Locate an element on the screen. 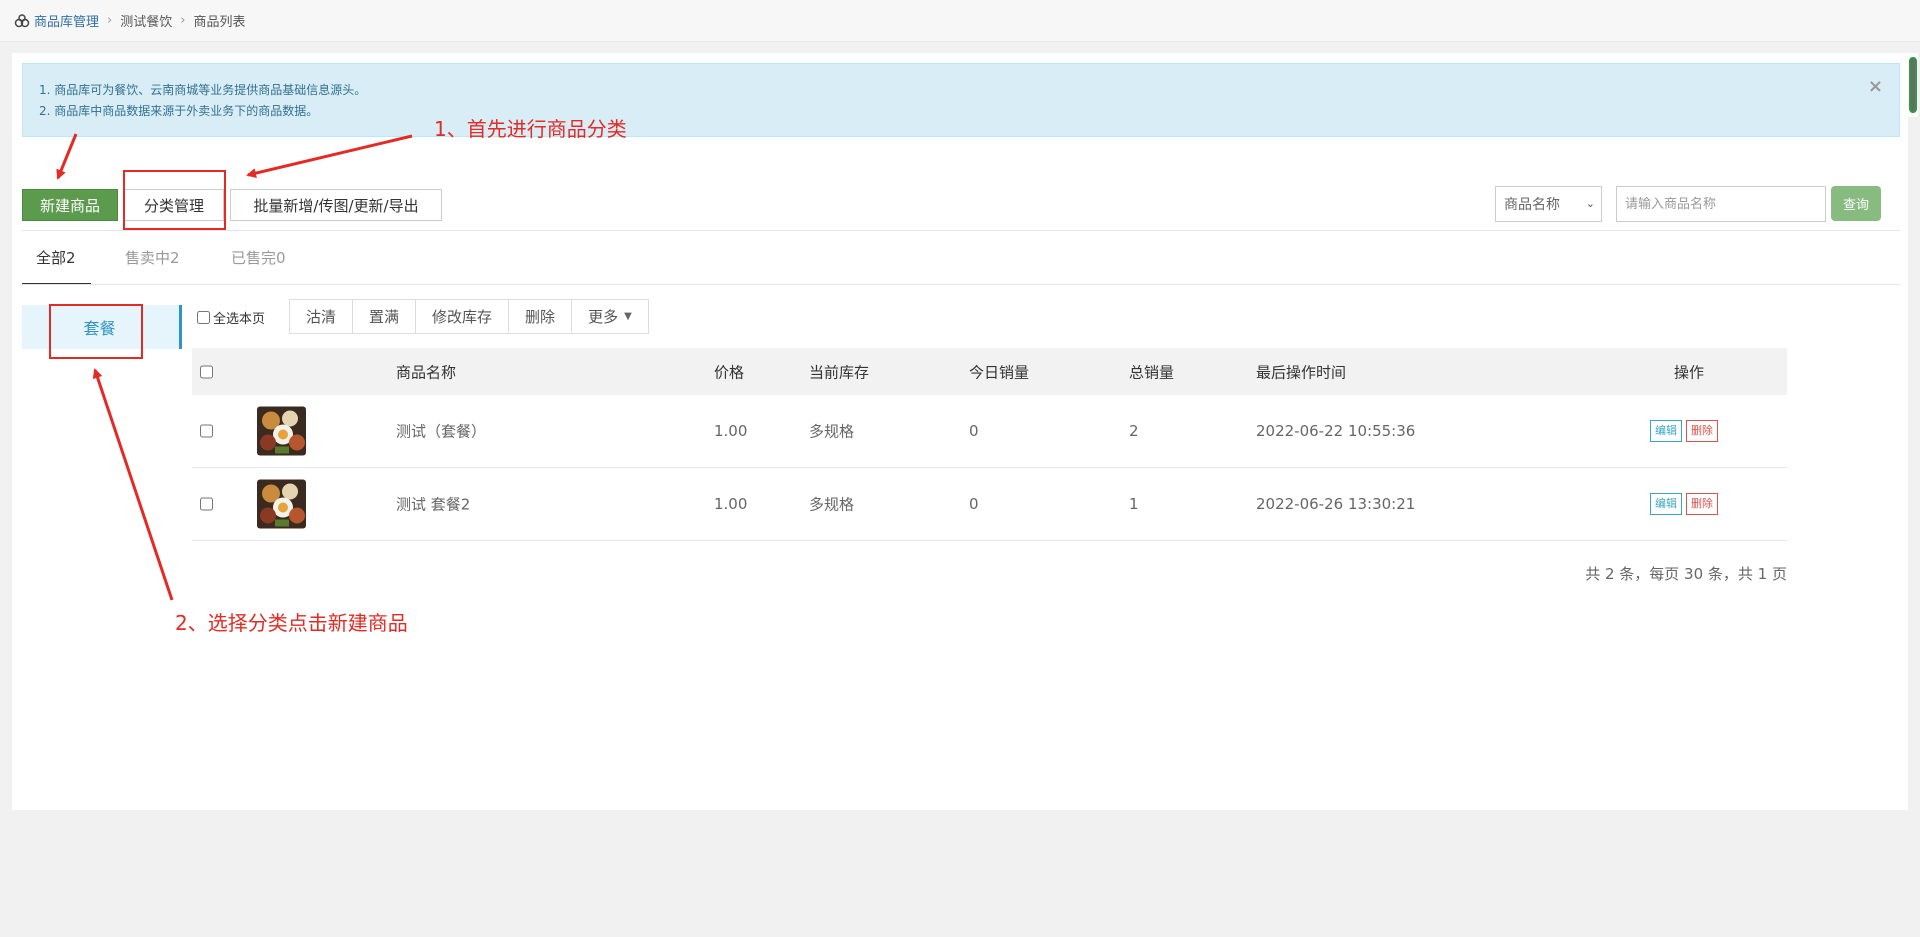 The width and height of the screenshot is (1920, 937). scrollbar is located at coordinates (1913, 85).